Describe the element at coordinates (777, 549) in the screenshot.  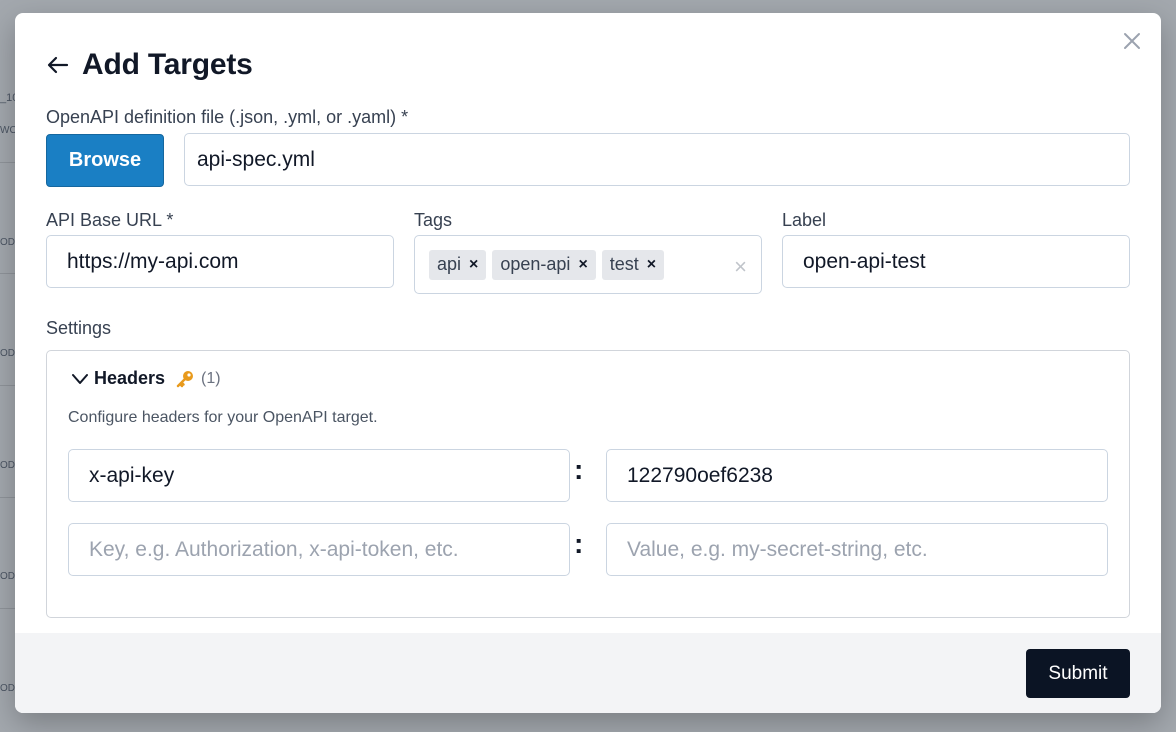
I see `header-value-placeholder: Value, e.g. my-secret-string, etc.` at that location.